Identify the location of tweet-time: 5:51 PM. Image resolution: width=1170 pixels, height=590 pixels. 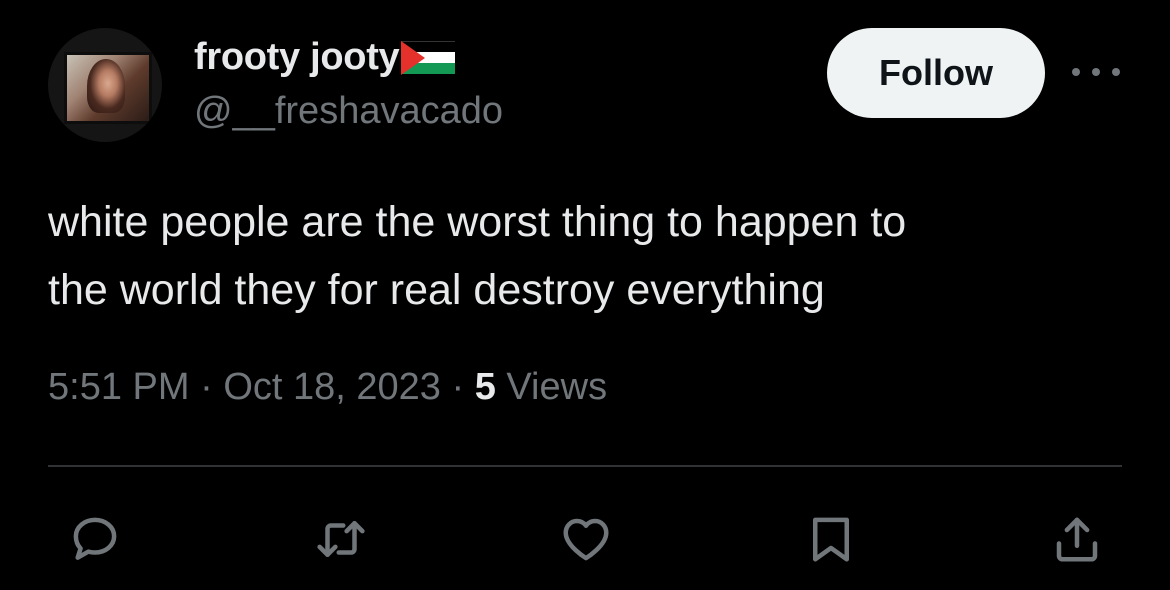
(119, 387).